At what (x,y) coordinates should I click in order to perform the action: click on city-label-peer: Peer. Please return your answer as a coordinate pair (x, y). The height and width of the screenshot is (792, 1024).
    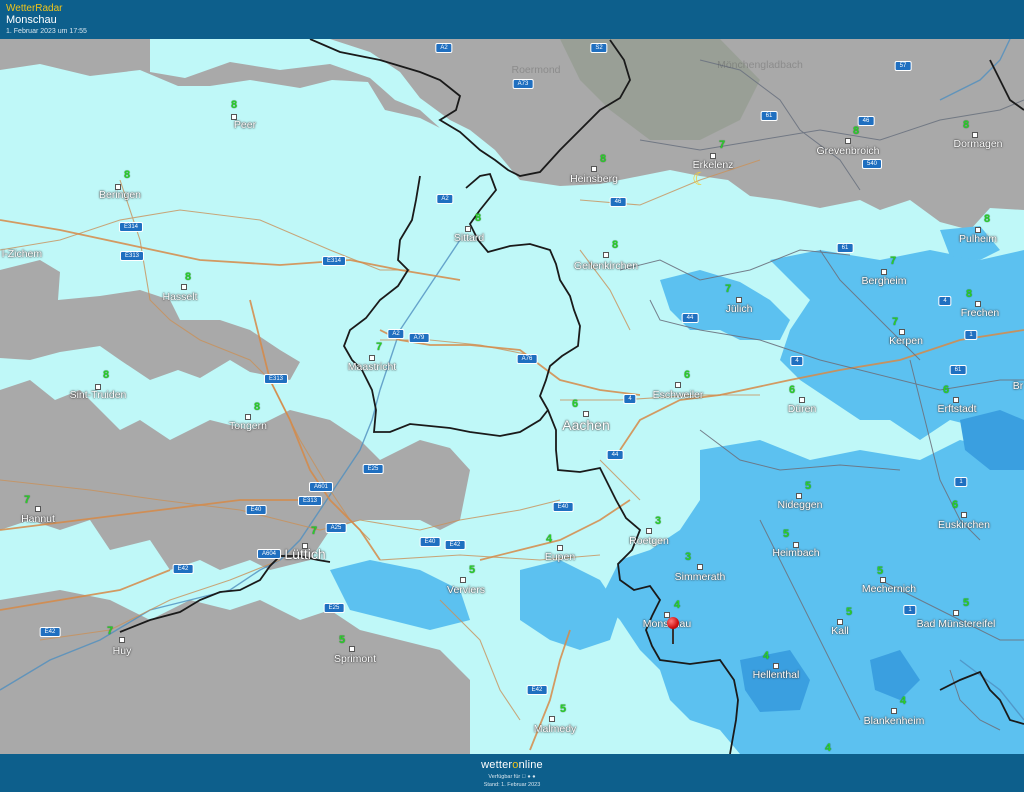
    Looking at the image, I should click on (245, 125).